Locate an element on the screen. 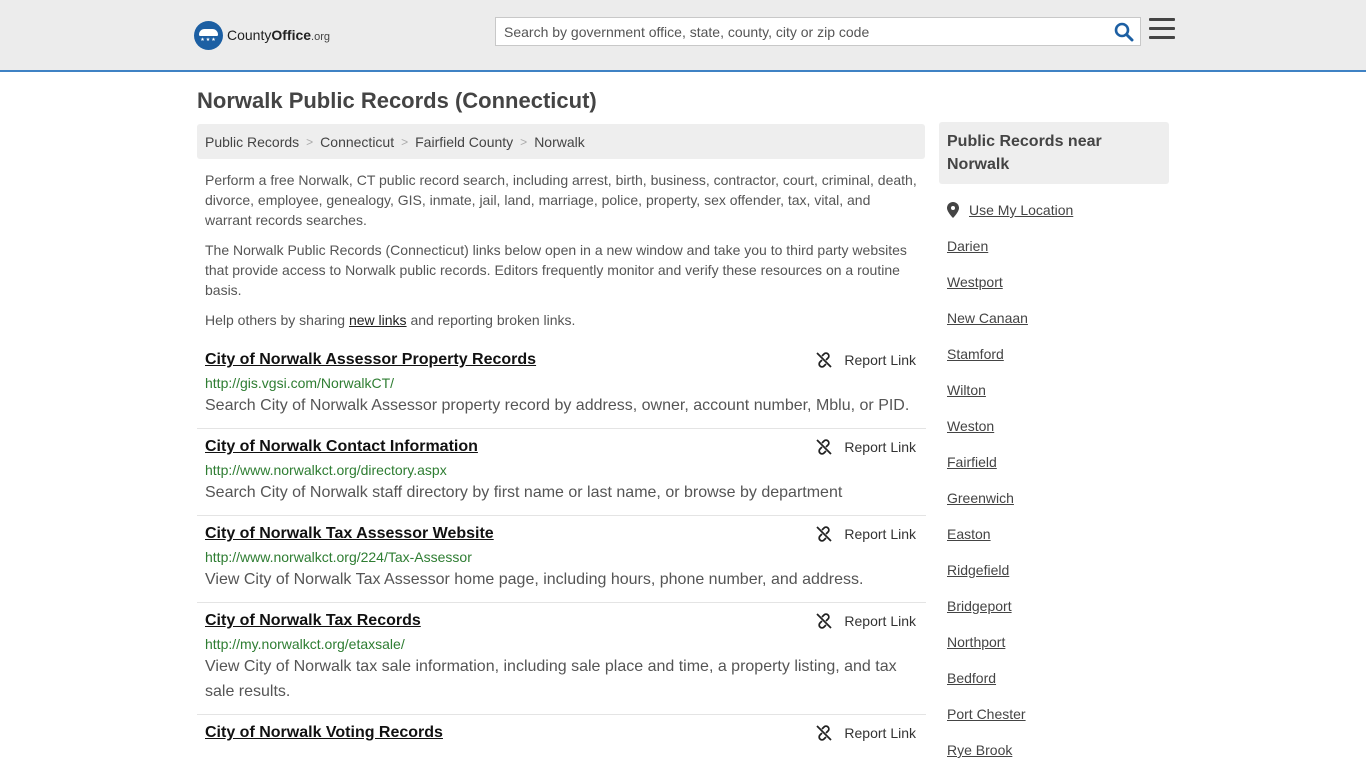 This screenshot has width=1366, height=768. logo-text: CountyOffice.org is located at coordinates (278, 35).